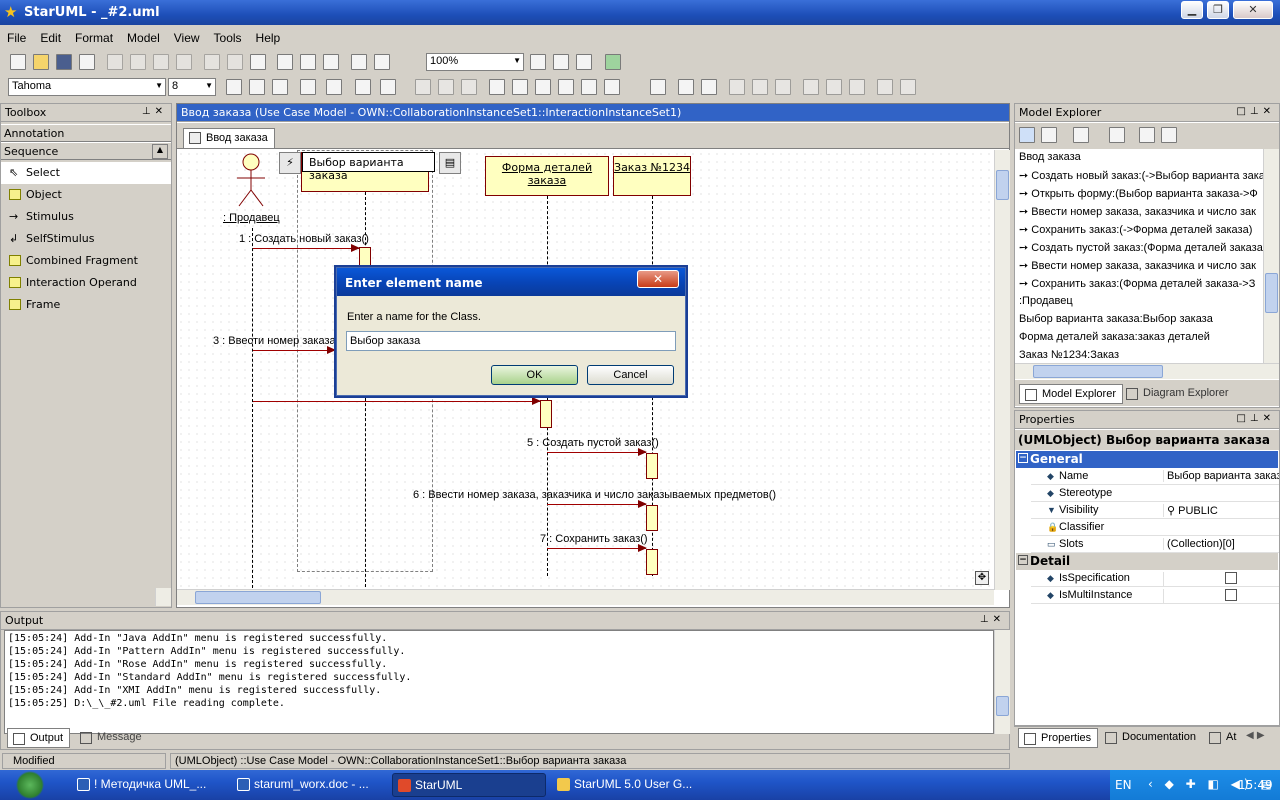 The width and height of the screenshot is (1280, 800). I want to click on diagram-tool-icon, so click(285, 62).